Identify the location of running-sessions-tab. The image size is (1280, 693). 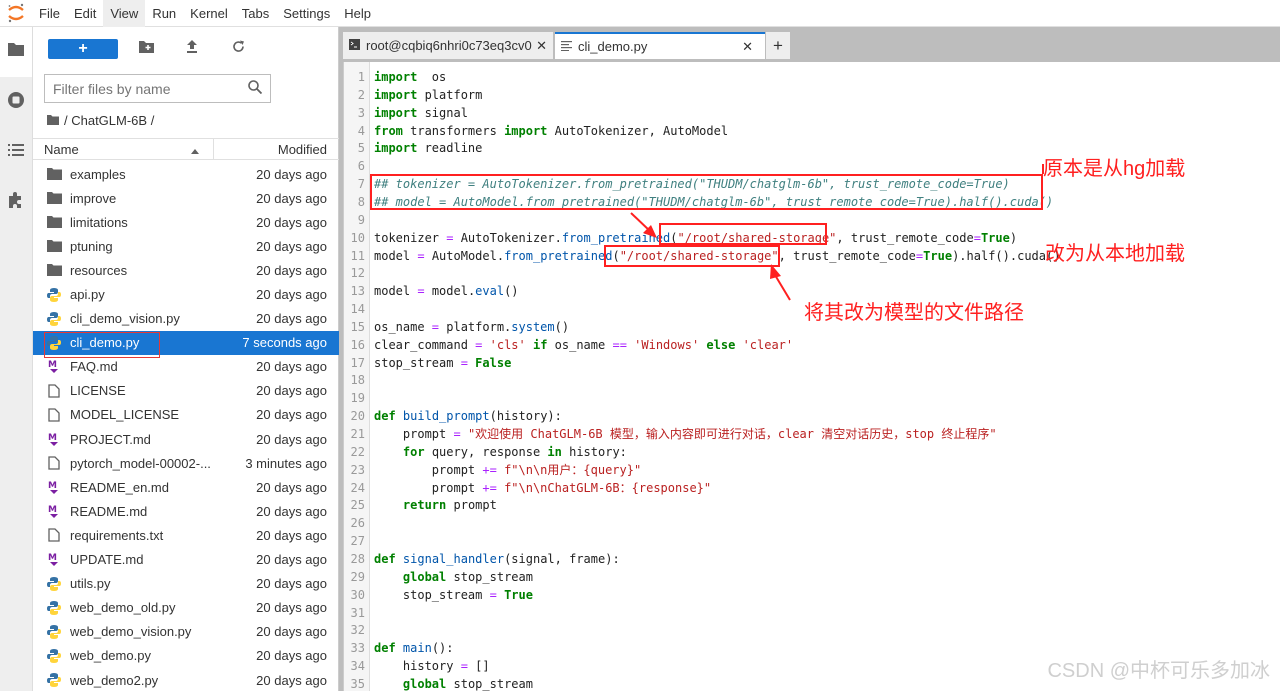
(16, 102).